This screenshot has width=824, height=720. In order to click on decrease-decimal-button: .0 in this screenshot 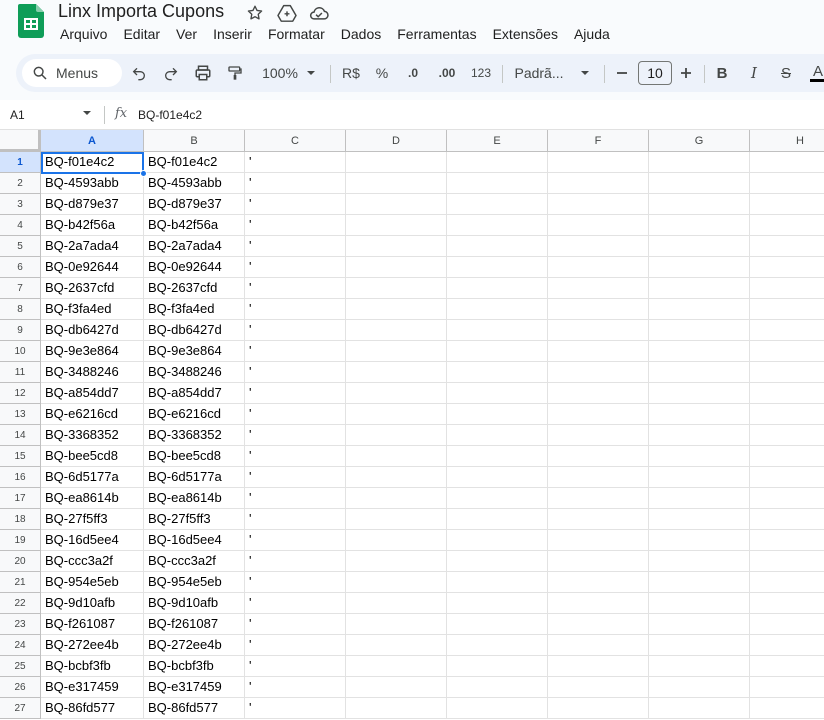, I will do `click(413, 73)`.